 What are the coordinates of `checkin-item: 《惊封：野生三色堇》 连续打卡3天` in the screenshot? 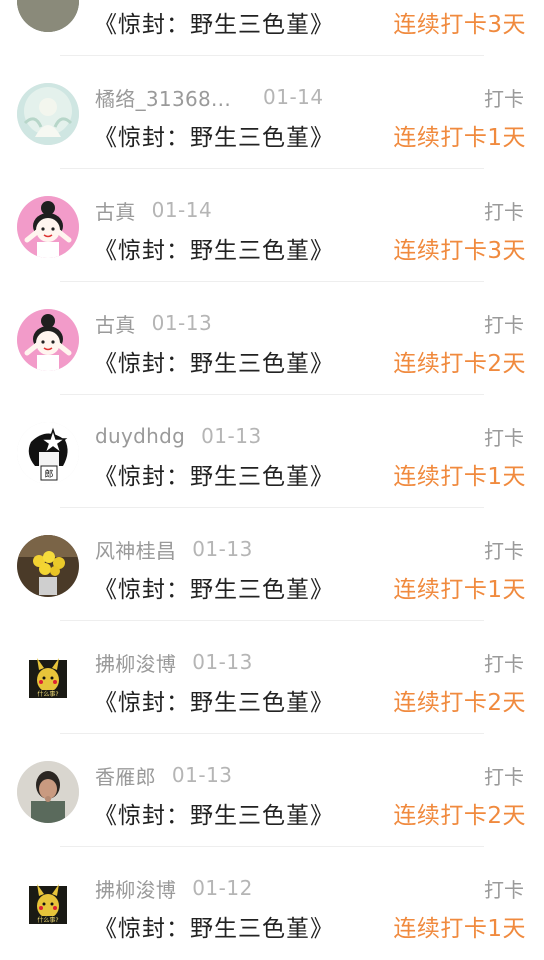 It's located at (272, 28).